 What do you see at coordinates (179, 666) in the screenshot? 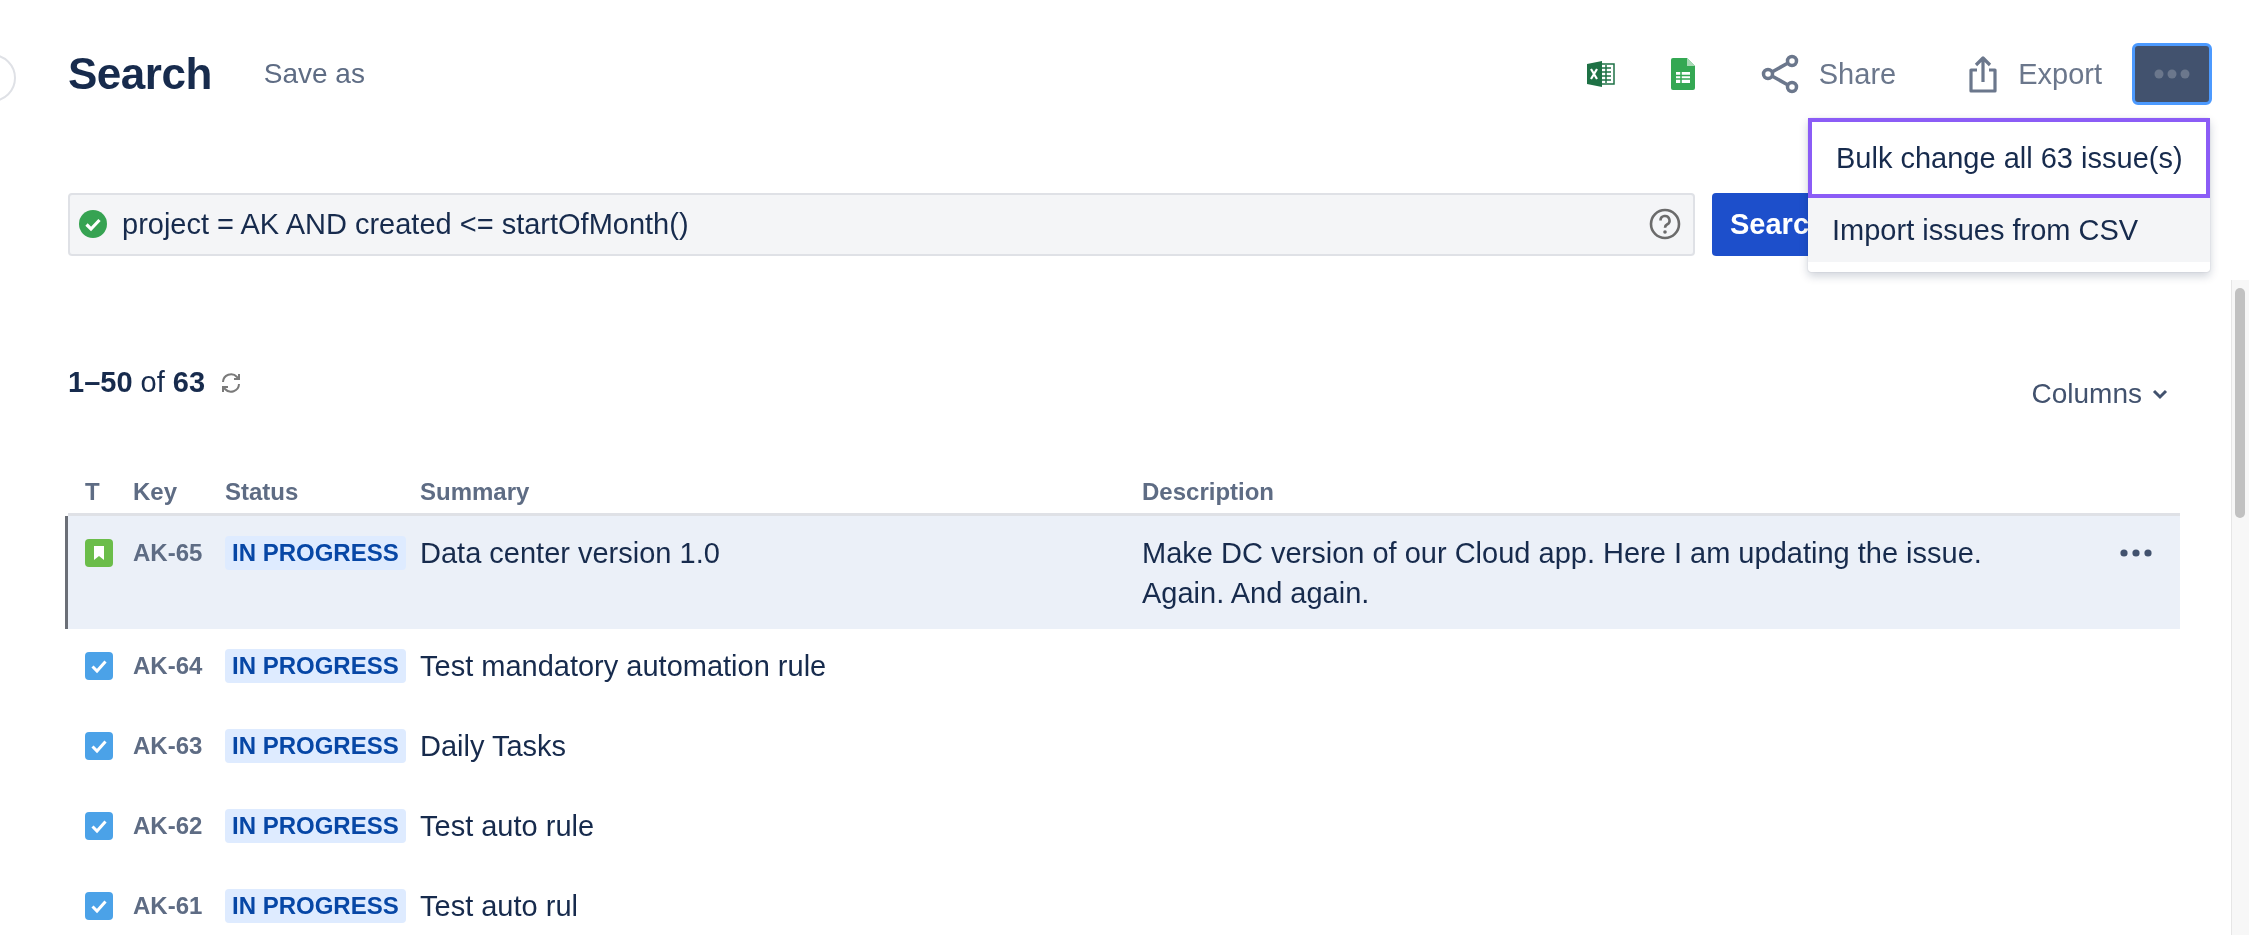
I see `issue-key-link: AK-64` at bounding box center [179, 666].